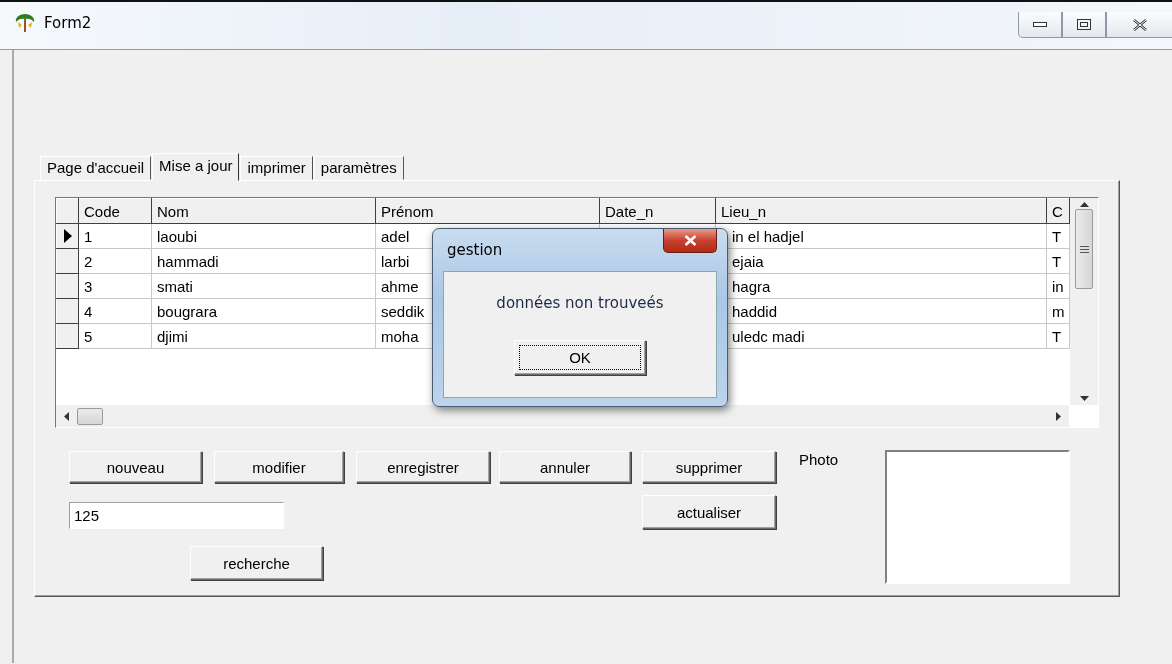  What do you see at coordinates (196, 167) in the screenshot?
I see `tab: Mise a jour` at bounding box center [196, 167].